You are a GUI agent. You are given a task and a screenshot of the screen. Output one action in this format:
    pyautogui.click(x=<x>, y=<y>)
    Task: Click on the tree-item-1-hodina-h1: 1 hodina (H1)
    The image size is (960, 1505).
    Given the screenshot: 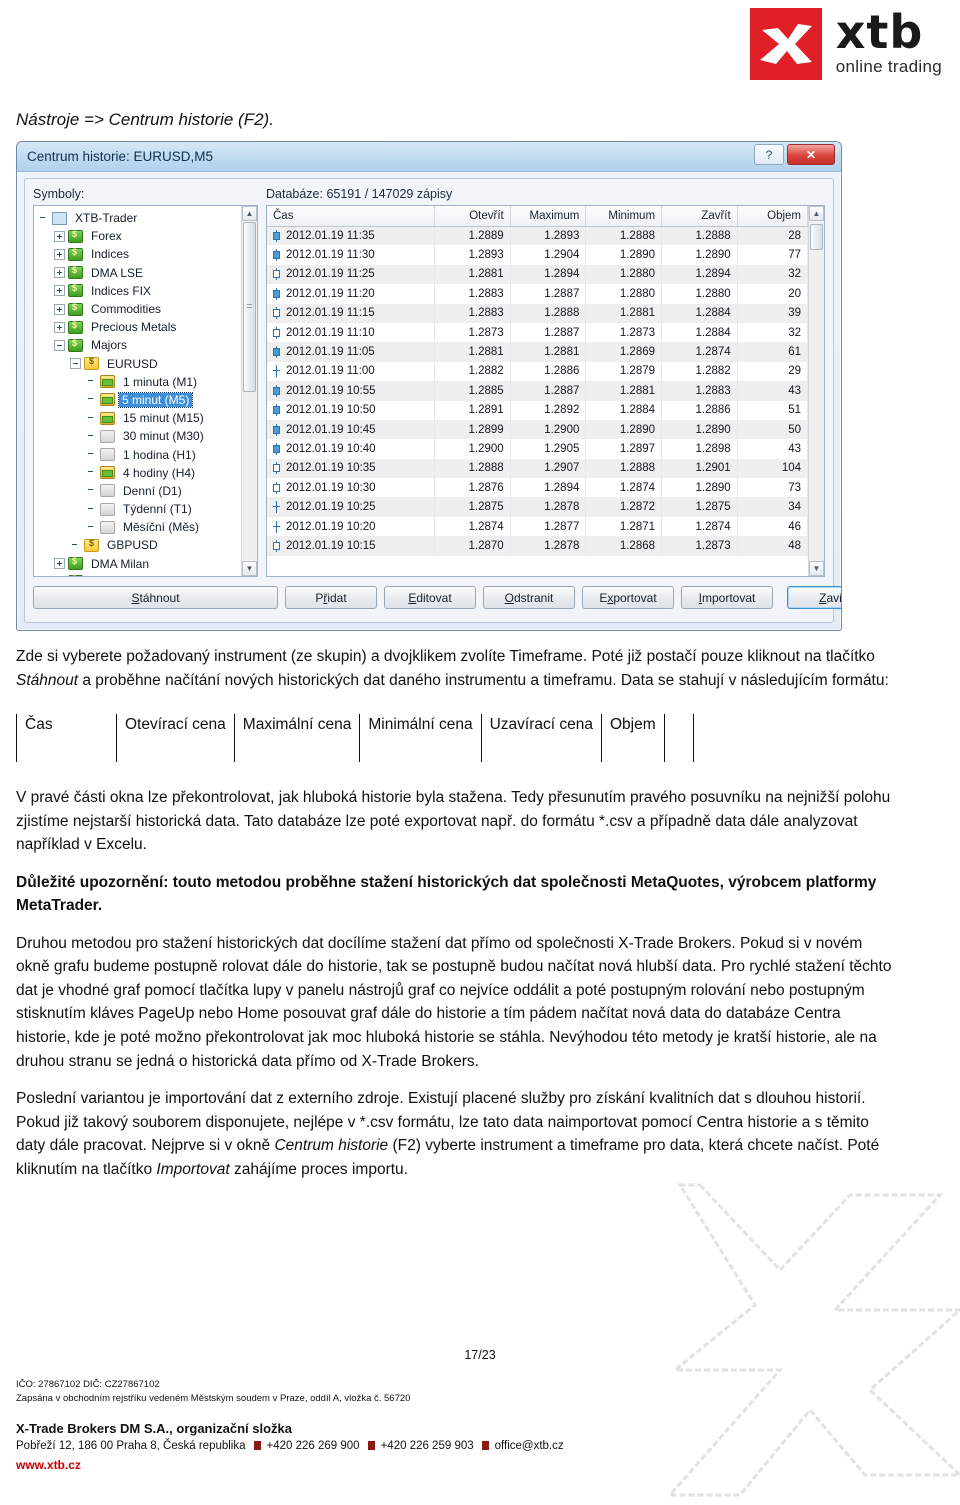 What is the action you would take?
    pyautogui.click(x=139, y=454)
    